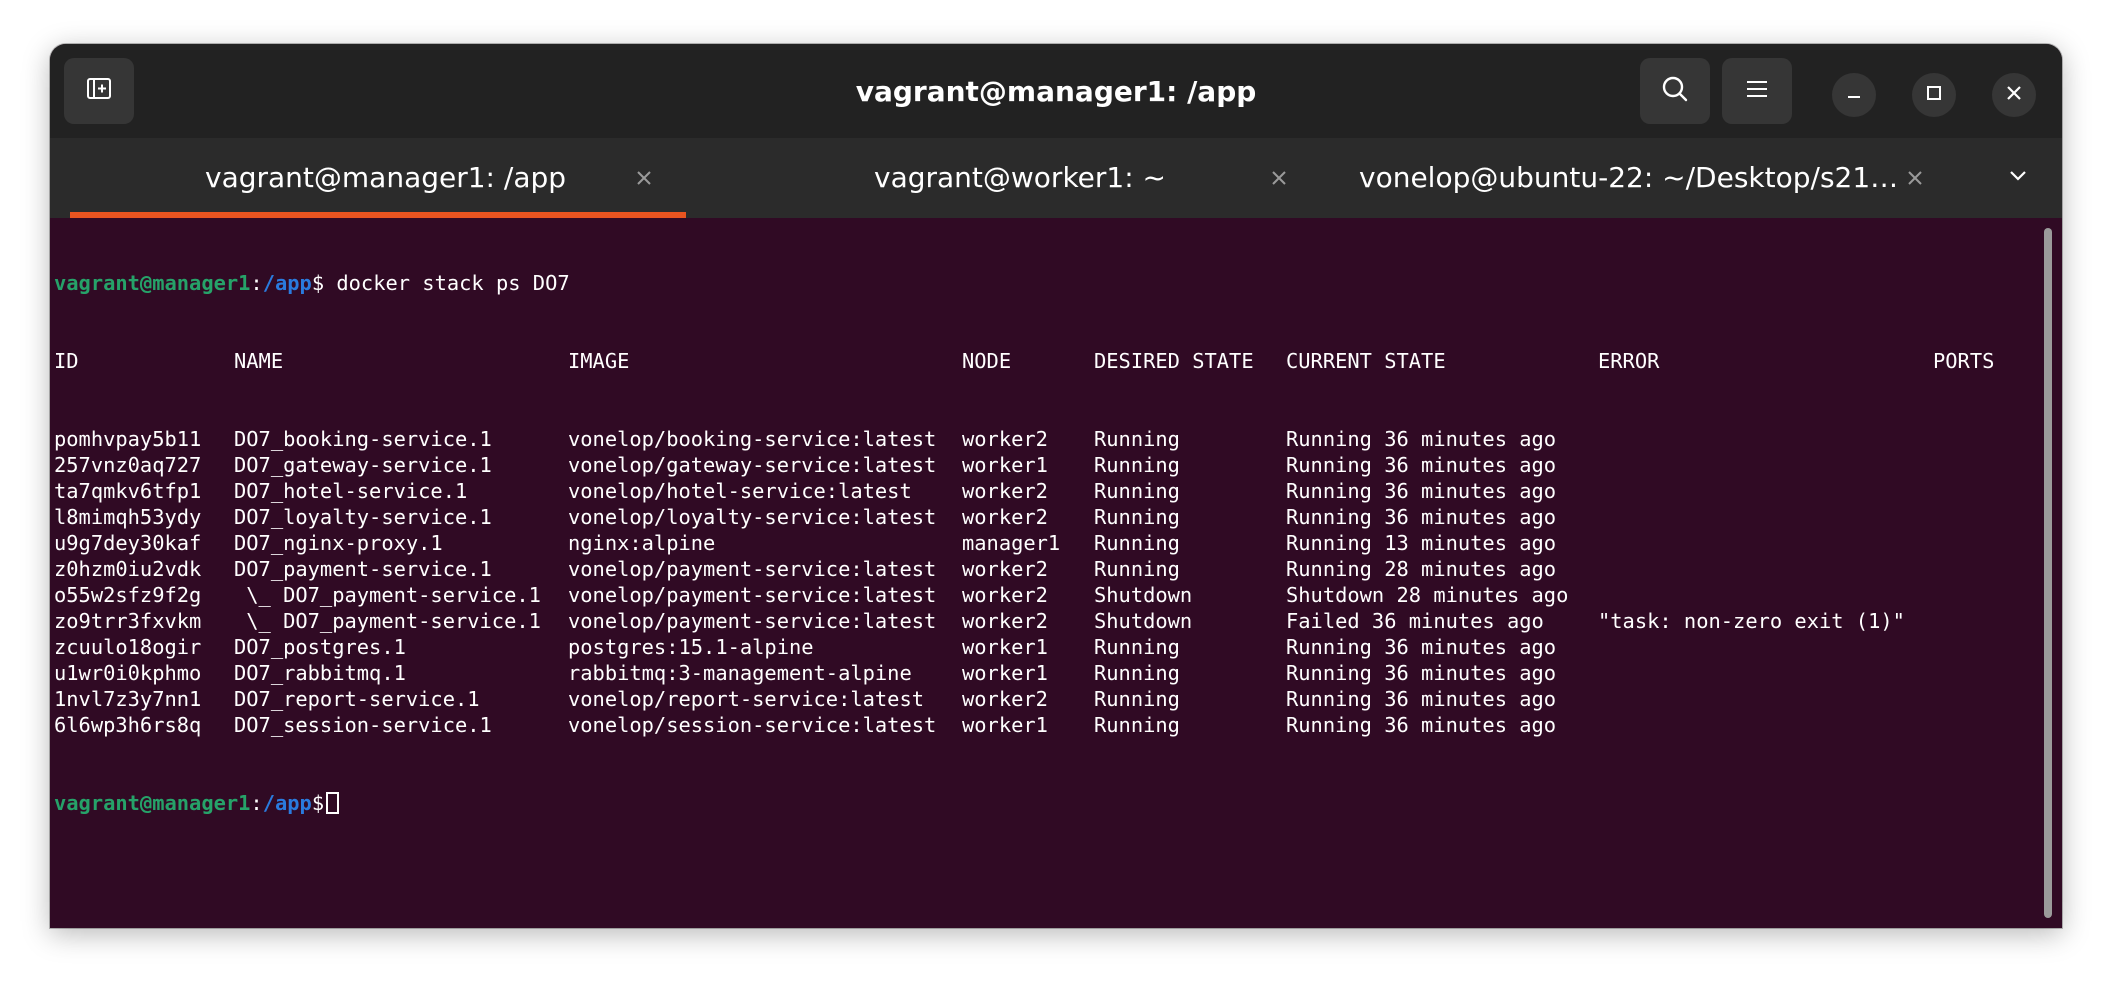  I want to click on col-name: DO7_loyalty-service.1, so click(363, 517).